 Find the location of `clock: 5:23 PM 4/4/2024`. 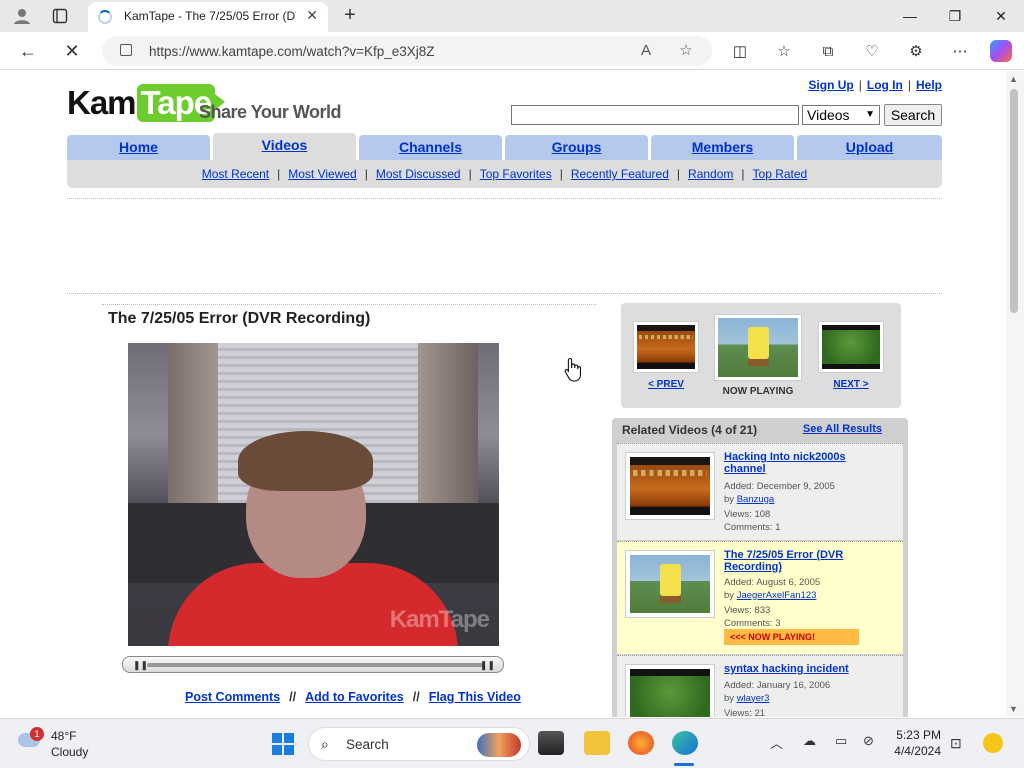

clock: 5:23 PM 4/4/2024 is located at coordinates (917, 743).